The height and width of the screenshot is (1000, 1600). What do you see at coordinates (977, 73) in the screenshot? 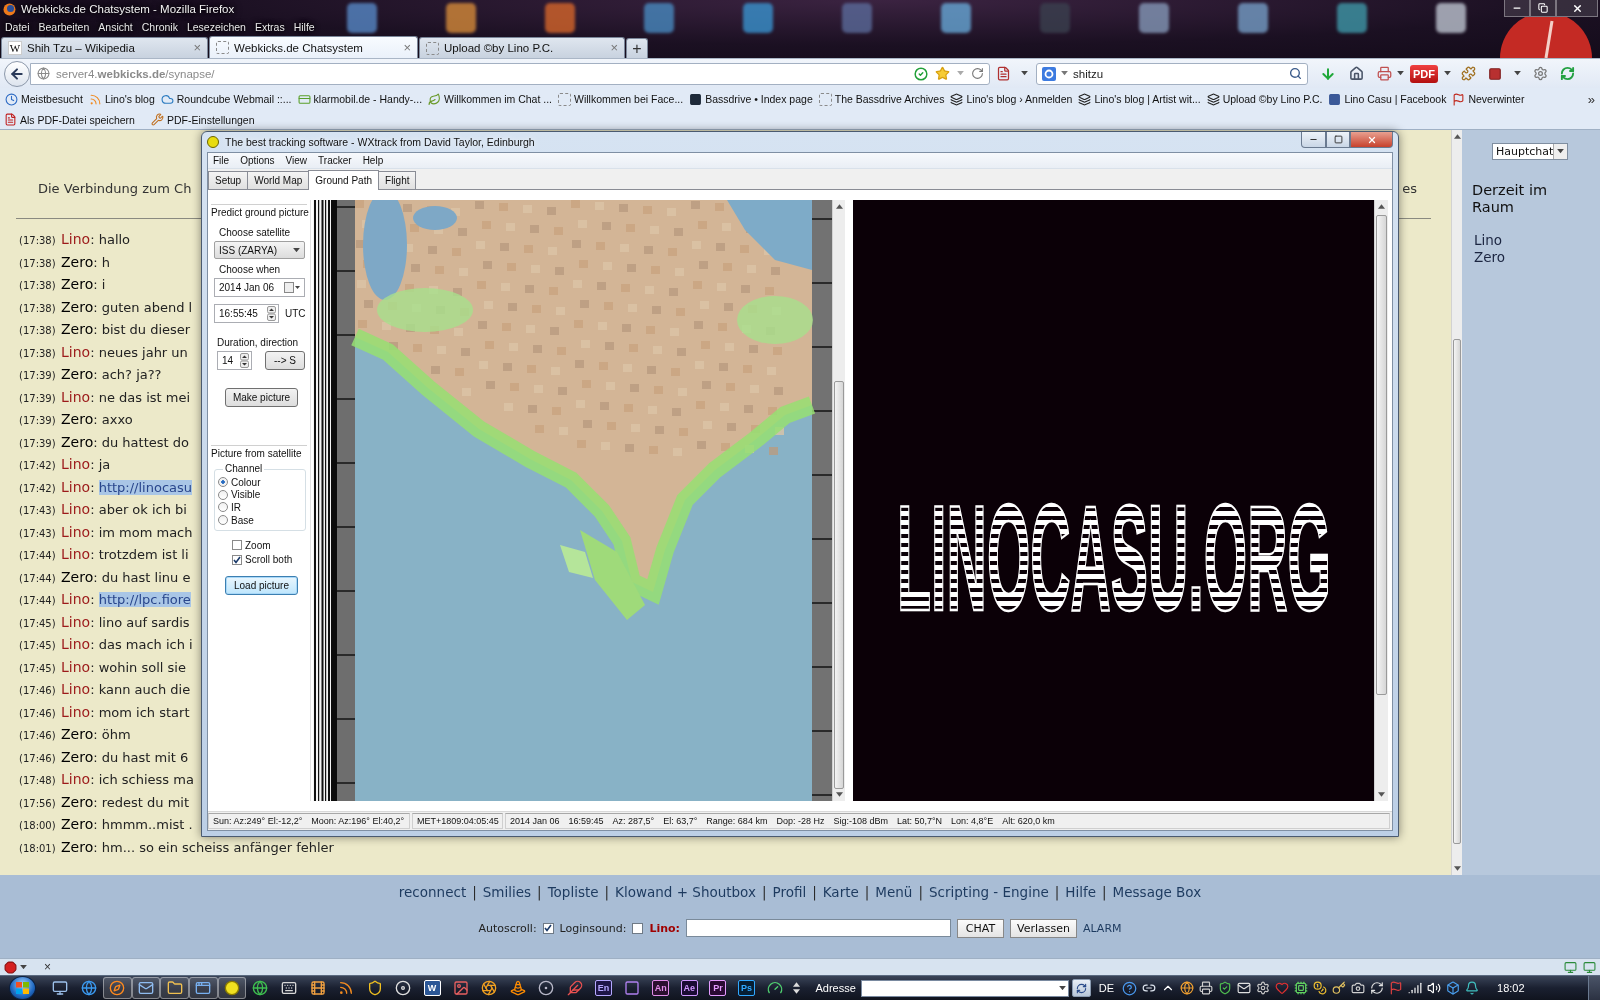
I see `reload-icon` at bounding box center [977, 73].